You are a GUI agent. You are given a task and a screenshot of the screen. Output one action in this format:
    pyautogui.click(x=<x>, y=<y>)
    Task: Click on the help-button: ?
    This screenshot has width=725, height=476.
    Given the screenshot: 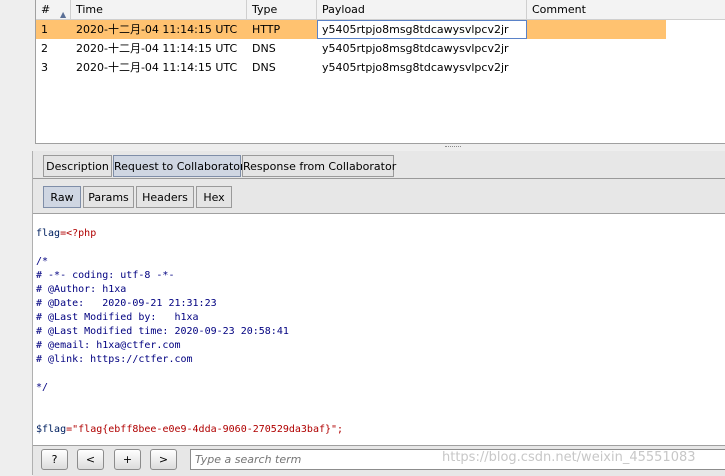 What is the action you would take?
    pyautogui.click(x=54, y=459)
    